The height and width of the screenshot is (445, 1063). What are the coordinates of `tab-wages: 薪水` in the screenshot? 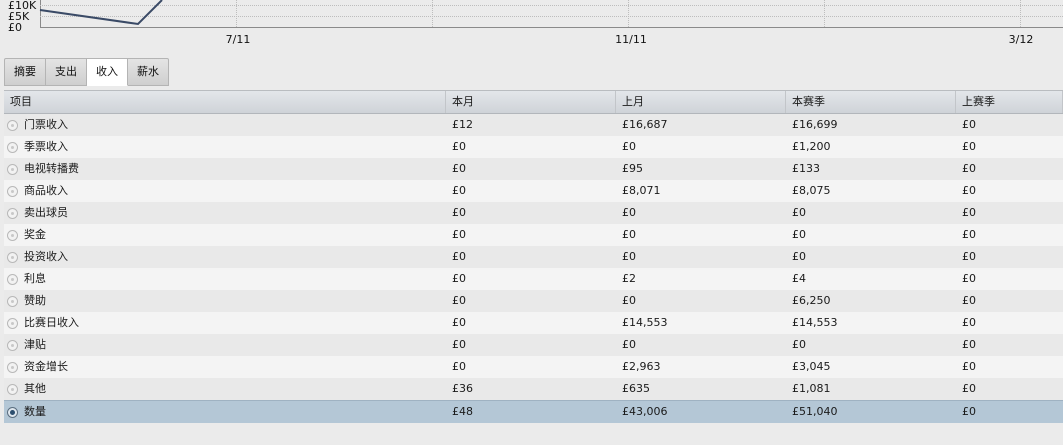 It's located at (148, 72).